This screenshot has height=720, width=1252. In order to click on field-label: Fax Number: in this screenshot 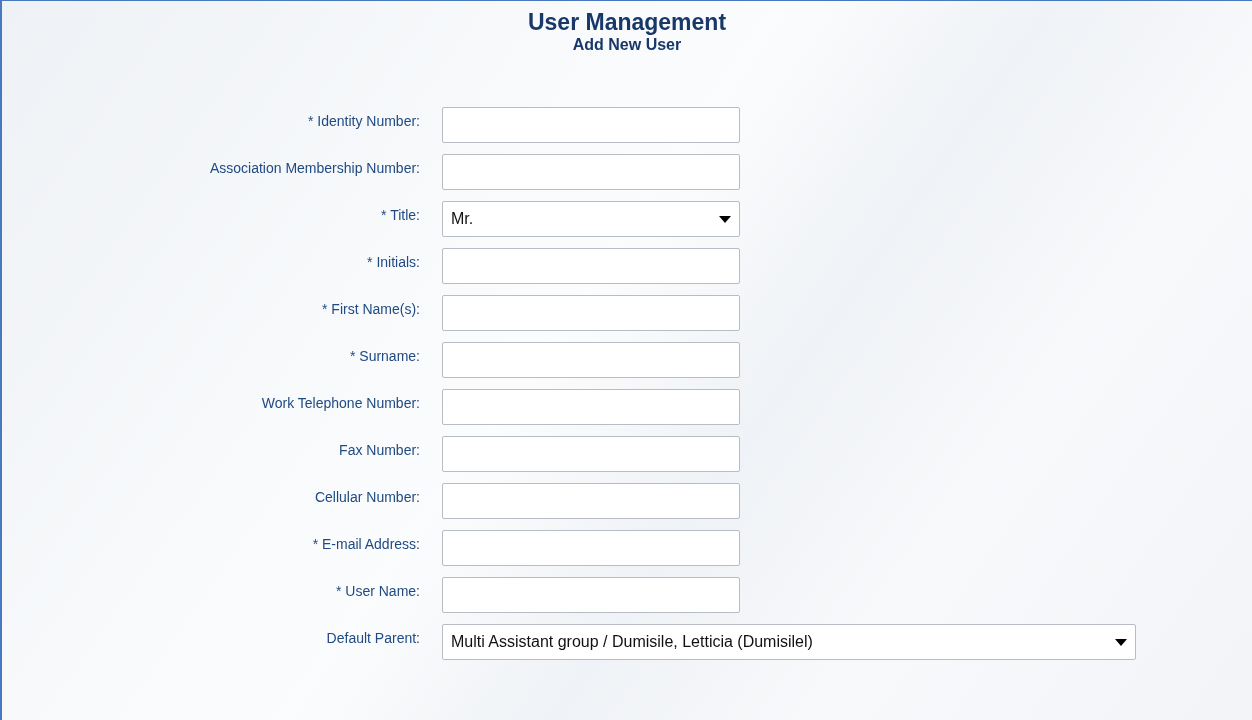, I will do `click(379, 450)`.